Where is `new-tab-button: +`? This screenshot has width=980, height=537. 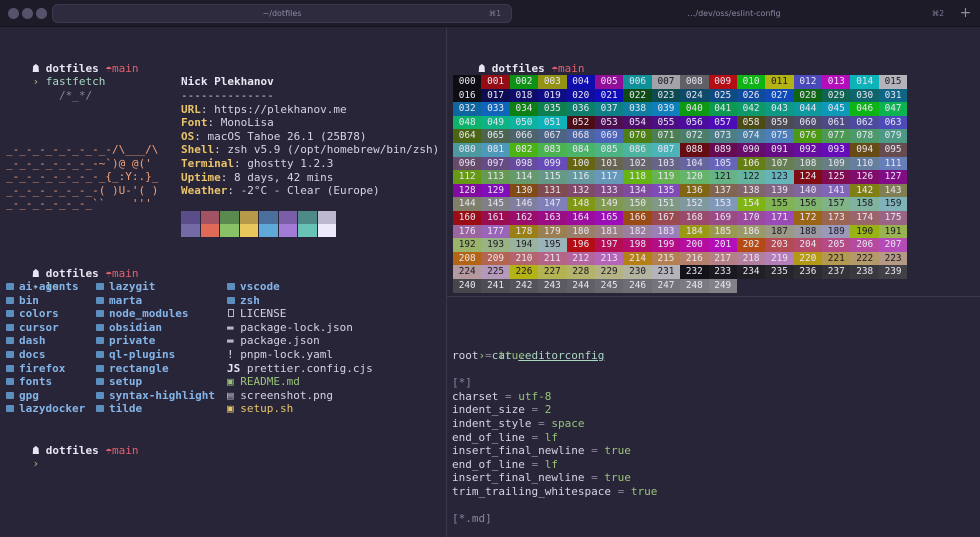
new-tab-button: + is located at coordinates (965, 13).